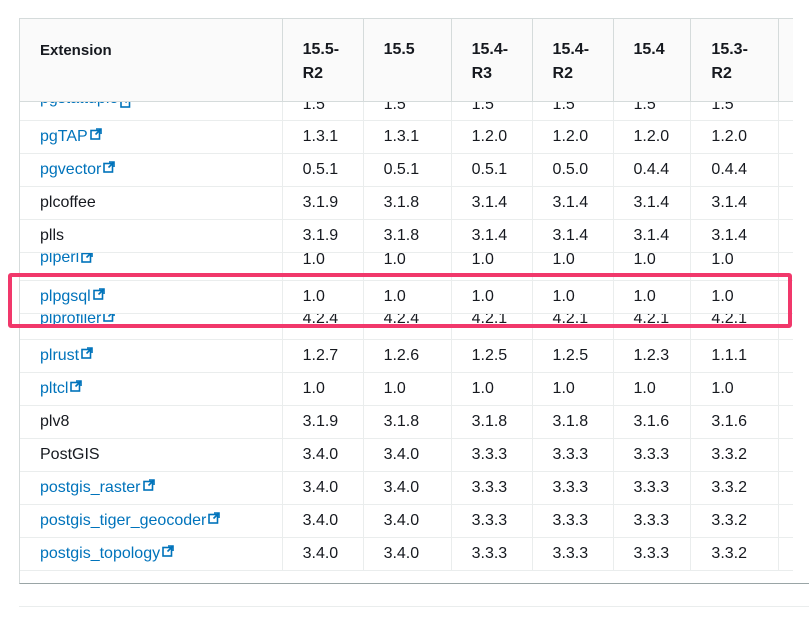 The width and height of the screenshot is (809, 624). What do you see at coordinates (68, 202) in the screenshot?
I see `extension-name: plcoffee` at bounding box center [68, 202].